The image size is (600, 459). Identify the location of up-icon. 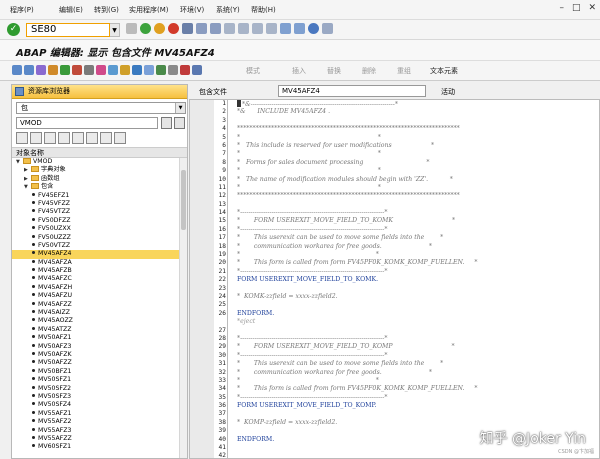
(50, 138).